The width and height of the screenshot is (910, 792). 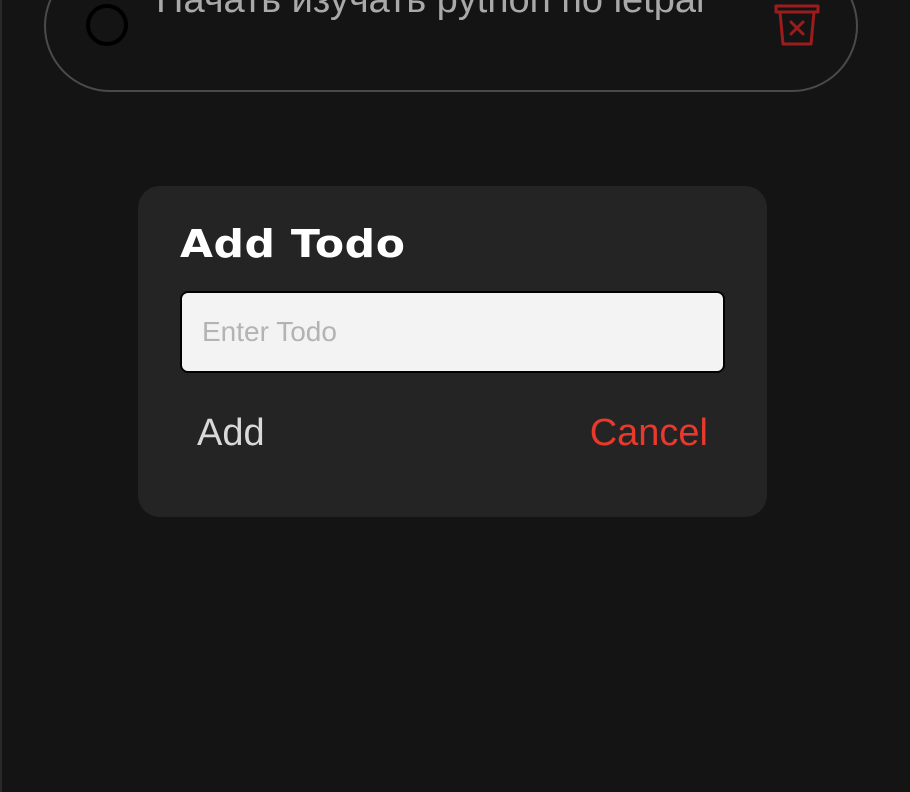 What do you see at coordinates (430, 10) in the screenshot?
I see `todo-text: Начать изучать python по letpai` at bounding box center [430, 10].